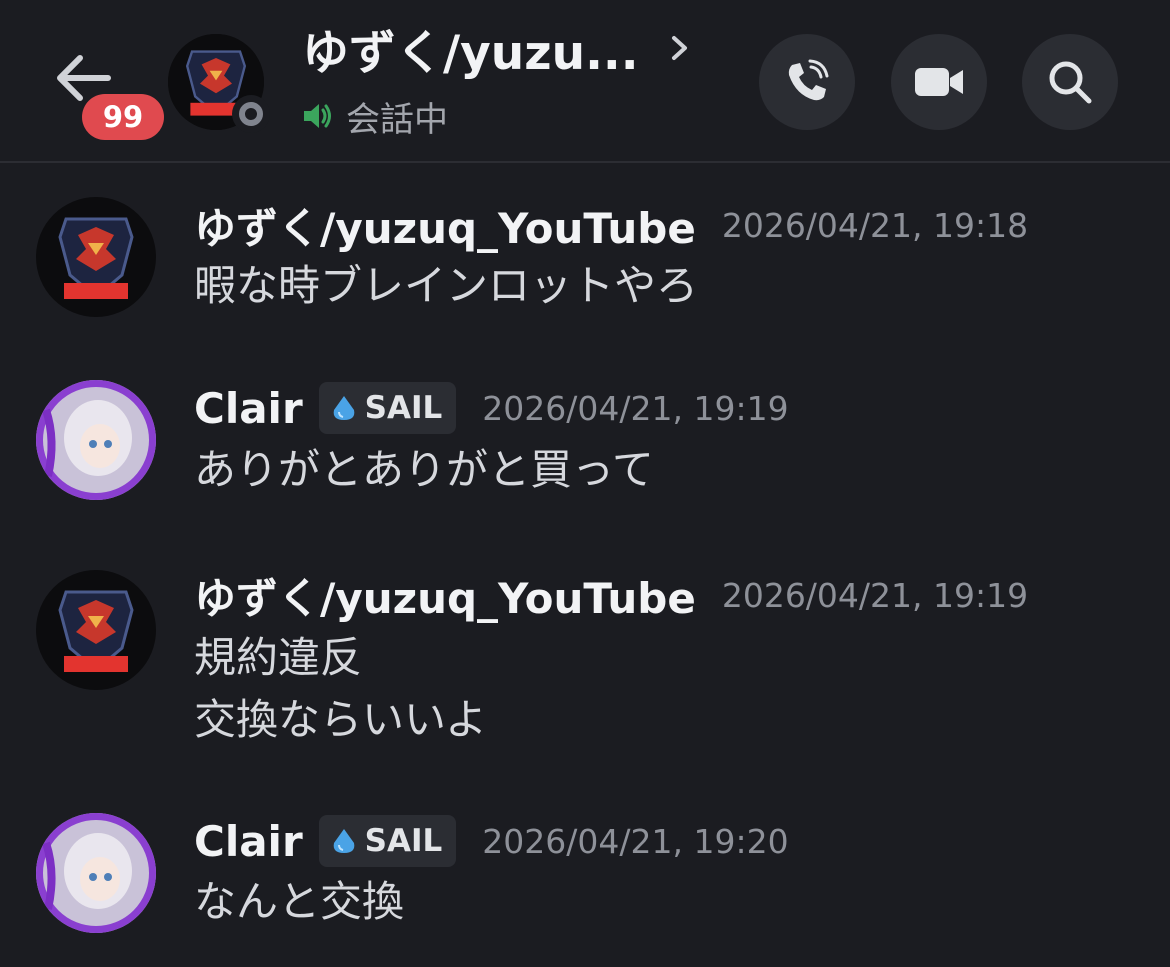 The height and width of the screenshot is (967, 1170). Describe the element at coordinates (397, 119) in the screenshot. I see `call-status-text: 会話中` at that location.